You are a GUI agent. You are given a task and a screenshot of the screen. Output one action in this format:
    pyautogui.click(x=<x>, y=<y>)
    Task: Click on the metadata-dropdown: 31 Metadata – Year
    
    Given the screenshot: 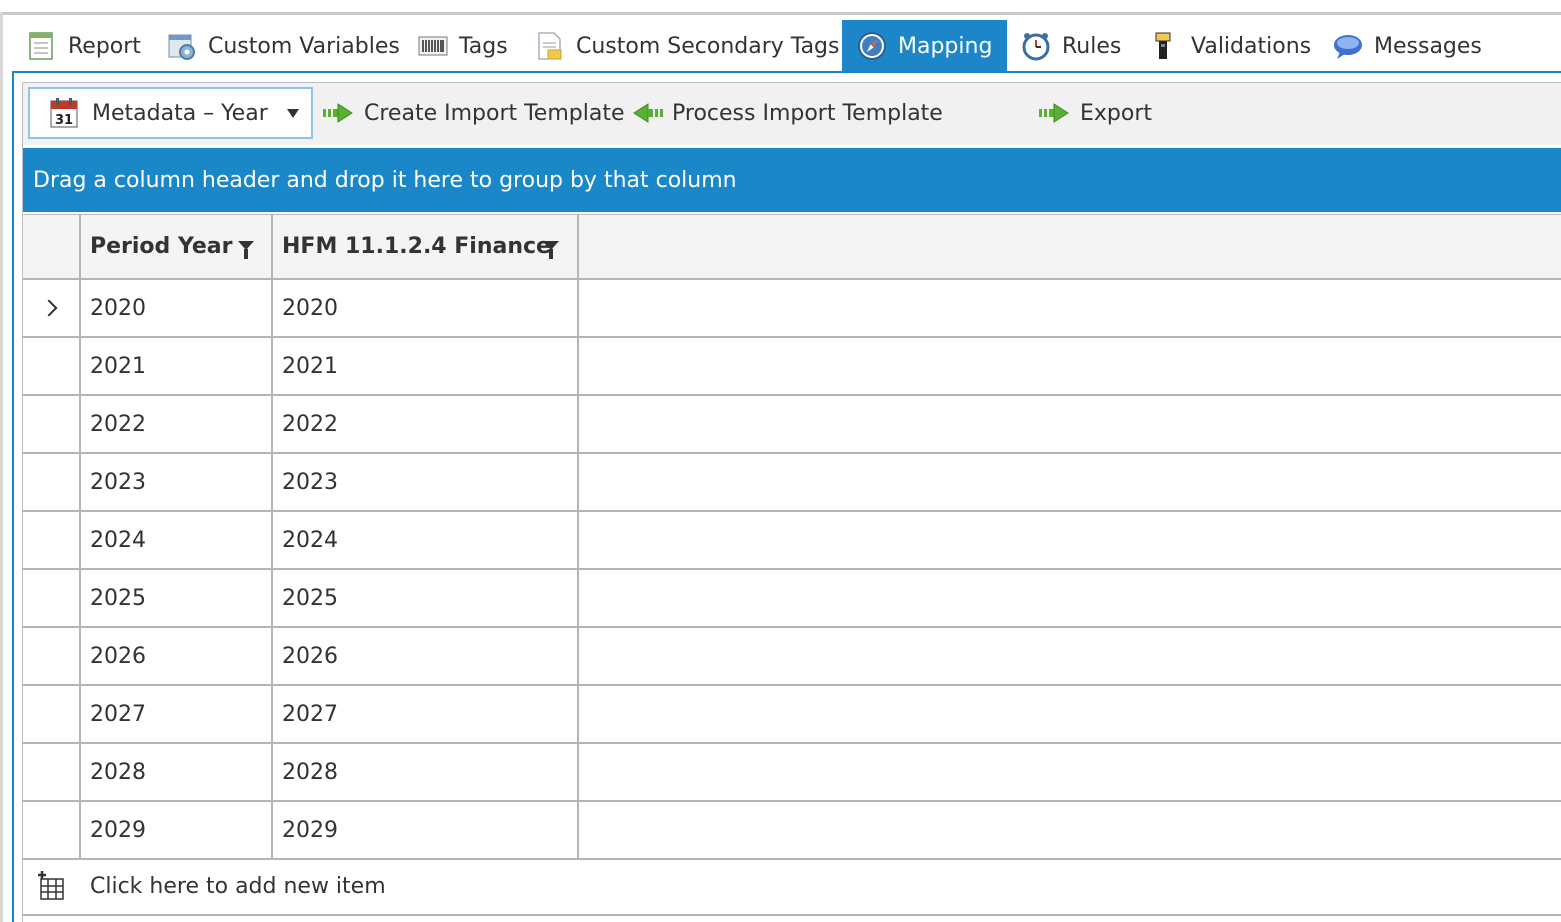 What is the action you would take?
    pyautogui.click(x=170, y=113)
    